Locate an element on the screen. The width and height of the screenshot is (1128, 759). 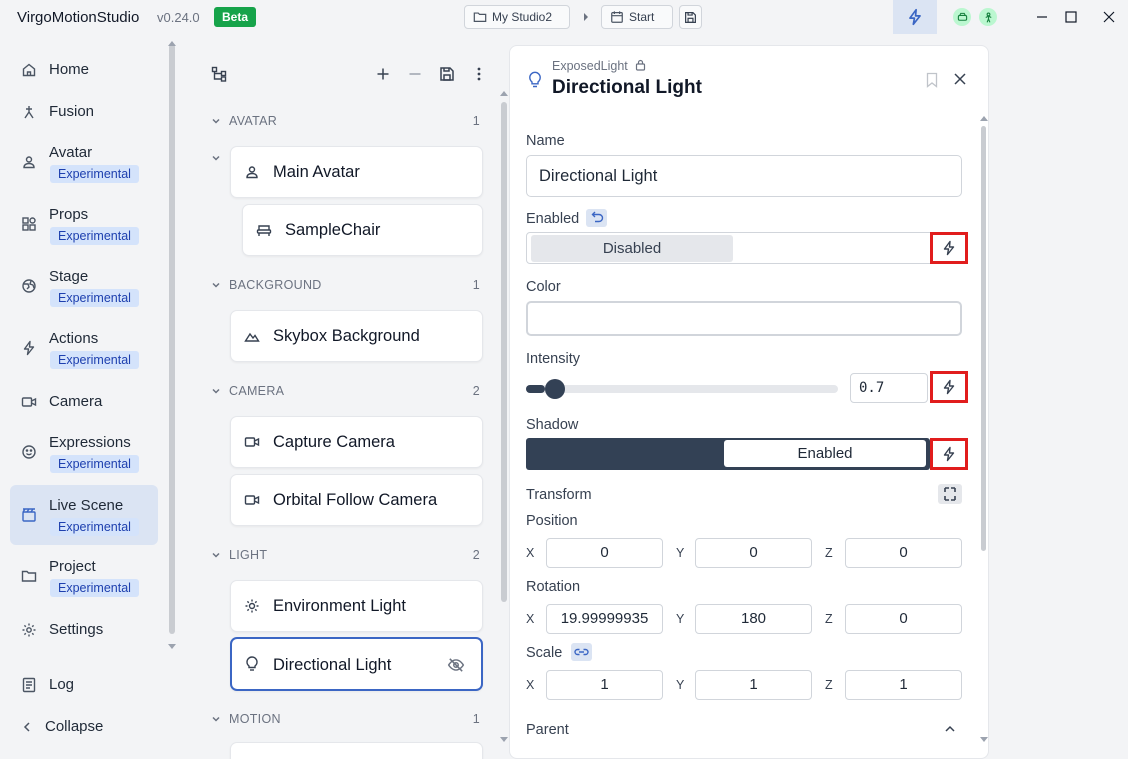
close-icon is located at coordinates (960, 79).